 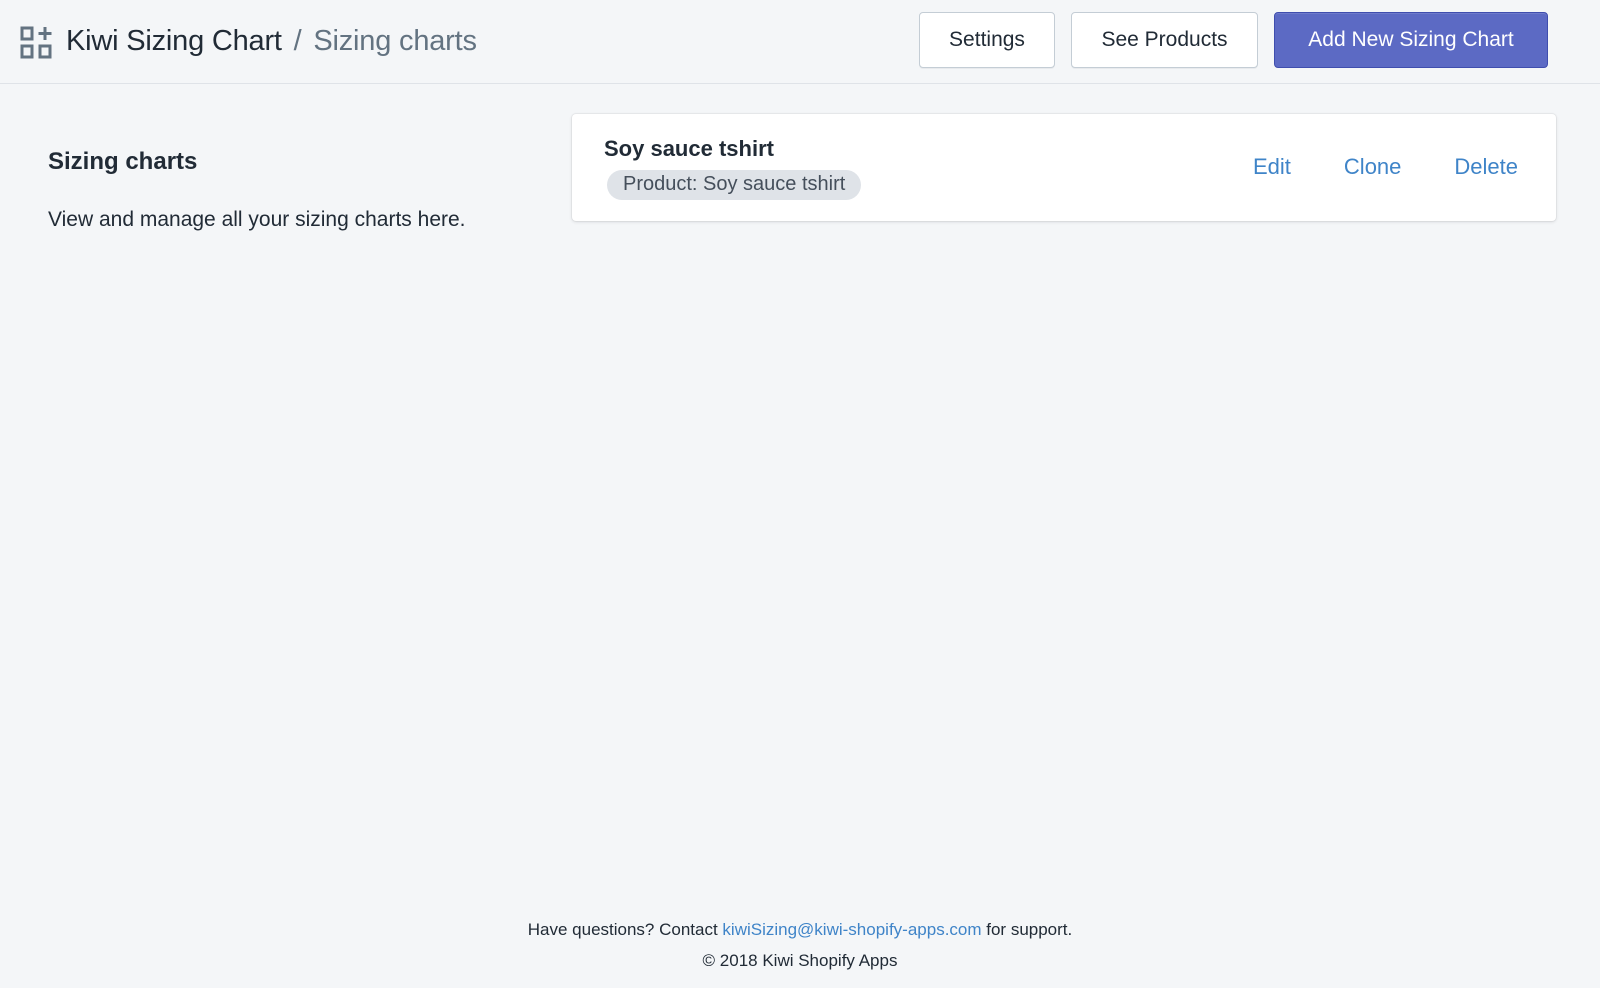 What do you see at coordinates (1272, 167) in the screenshot?
I see `edit-link: Edit` at bounding box center [1272, 167].